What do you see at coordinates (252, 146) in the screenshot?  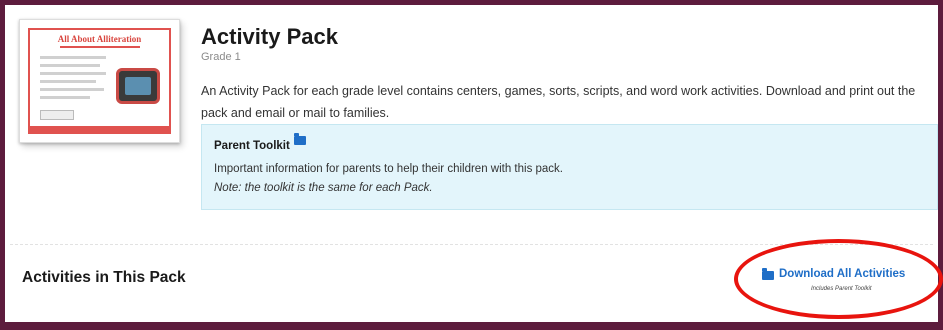 I see `parent-toolkit-heading: Parent Toolkit` at bounding box center [252, 146].